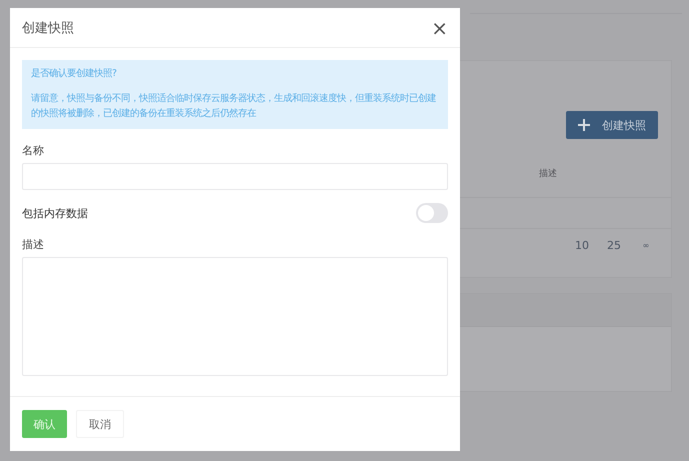 Image resolution: width=689 pixels, height=461 pixels. I want to click on page-size-option: 25, so click(614, 245).